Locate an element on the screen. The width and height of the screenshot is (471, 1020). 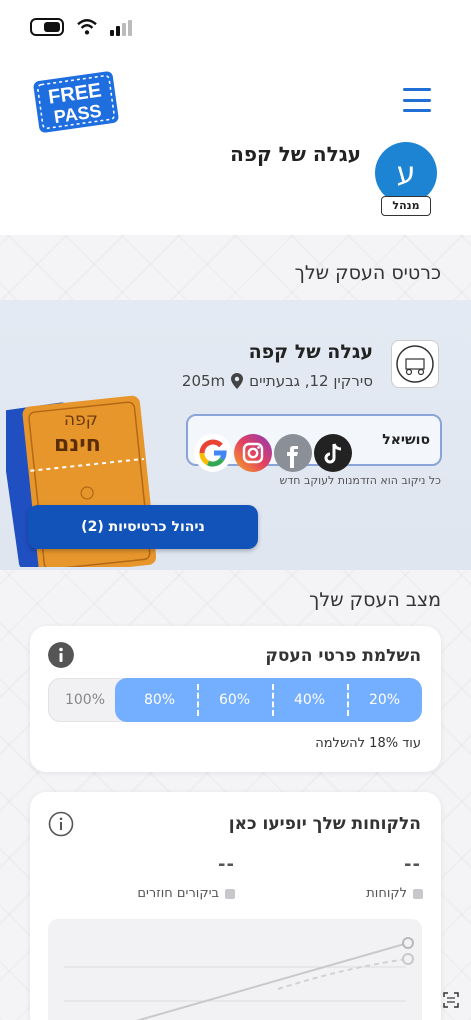
business-logo is located at coordinates (415, 364).